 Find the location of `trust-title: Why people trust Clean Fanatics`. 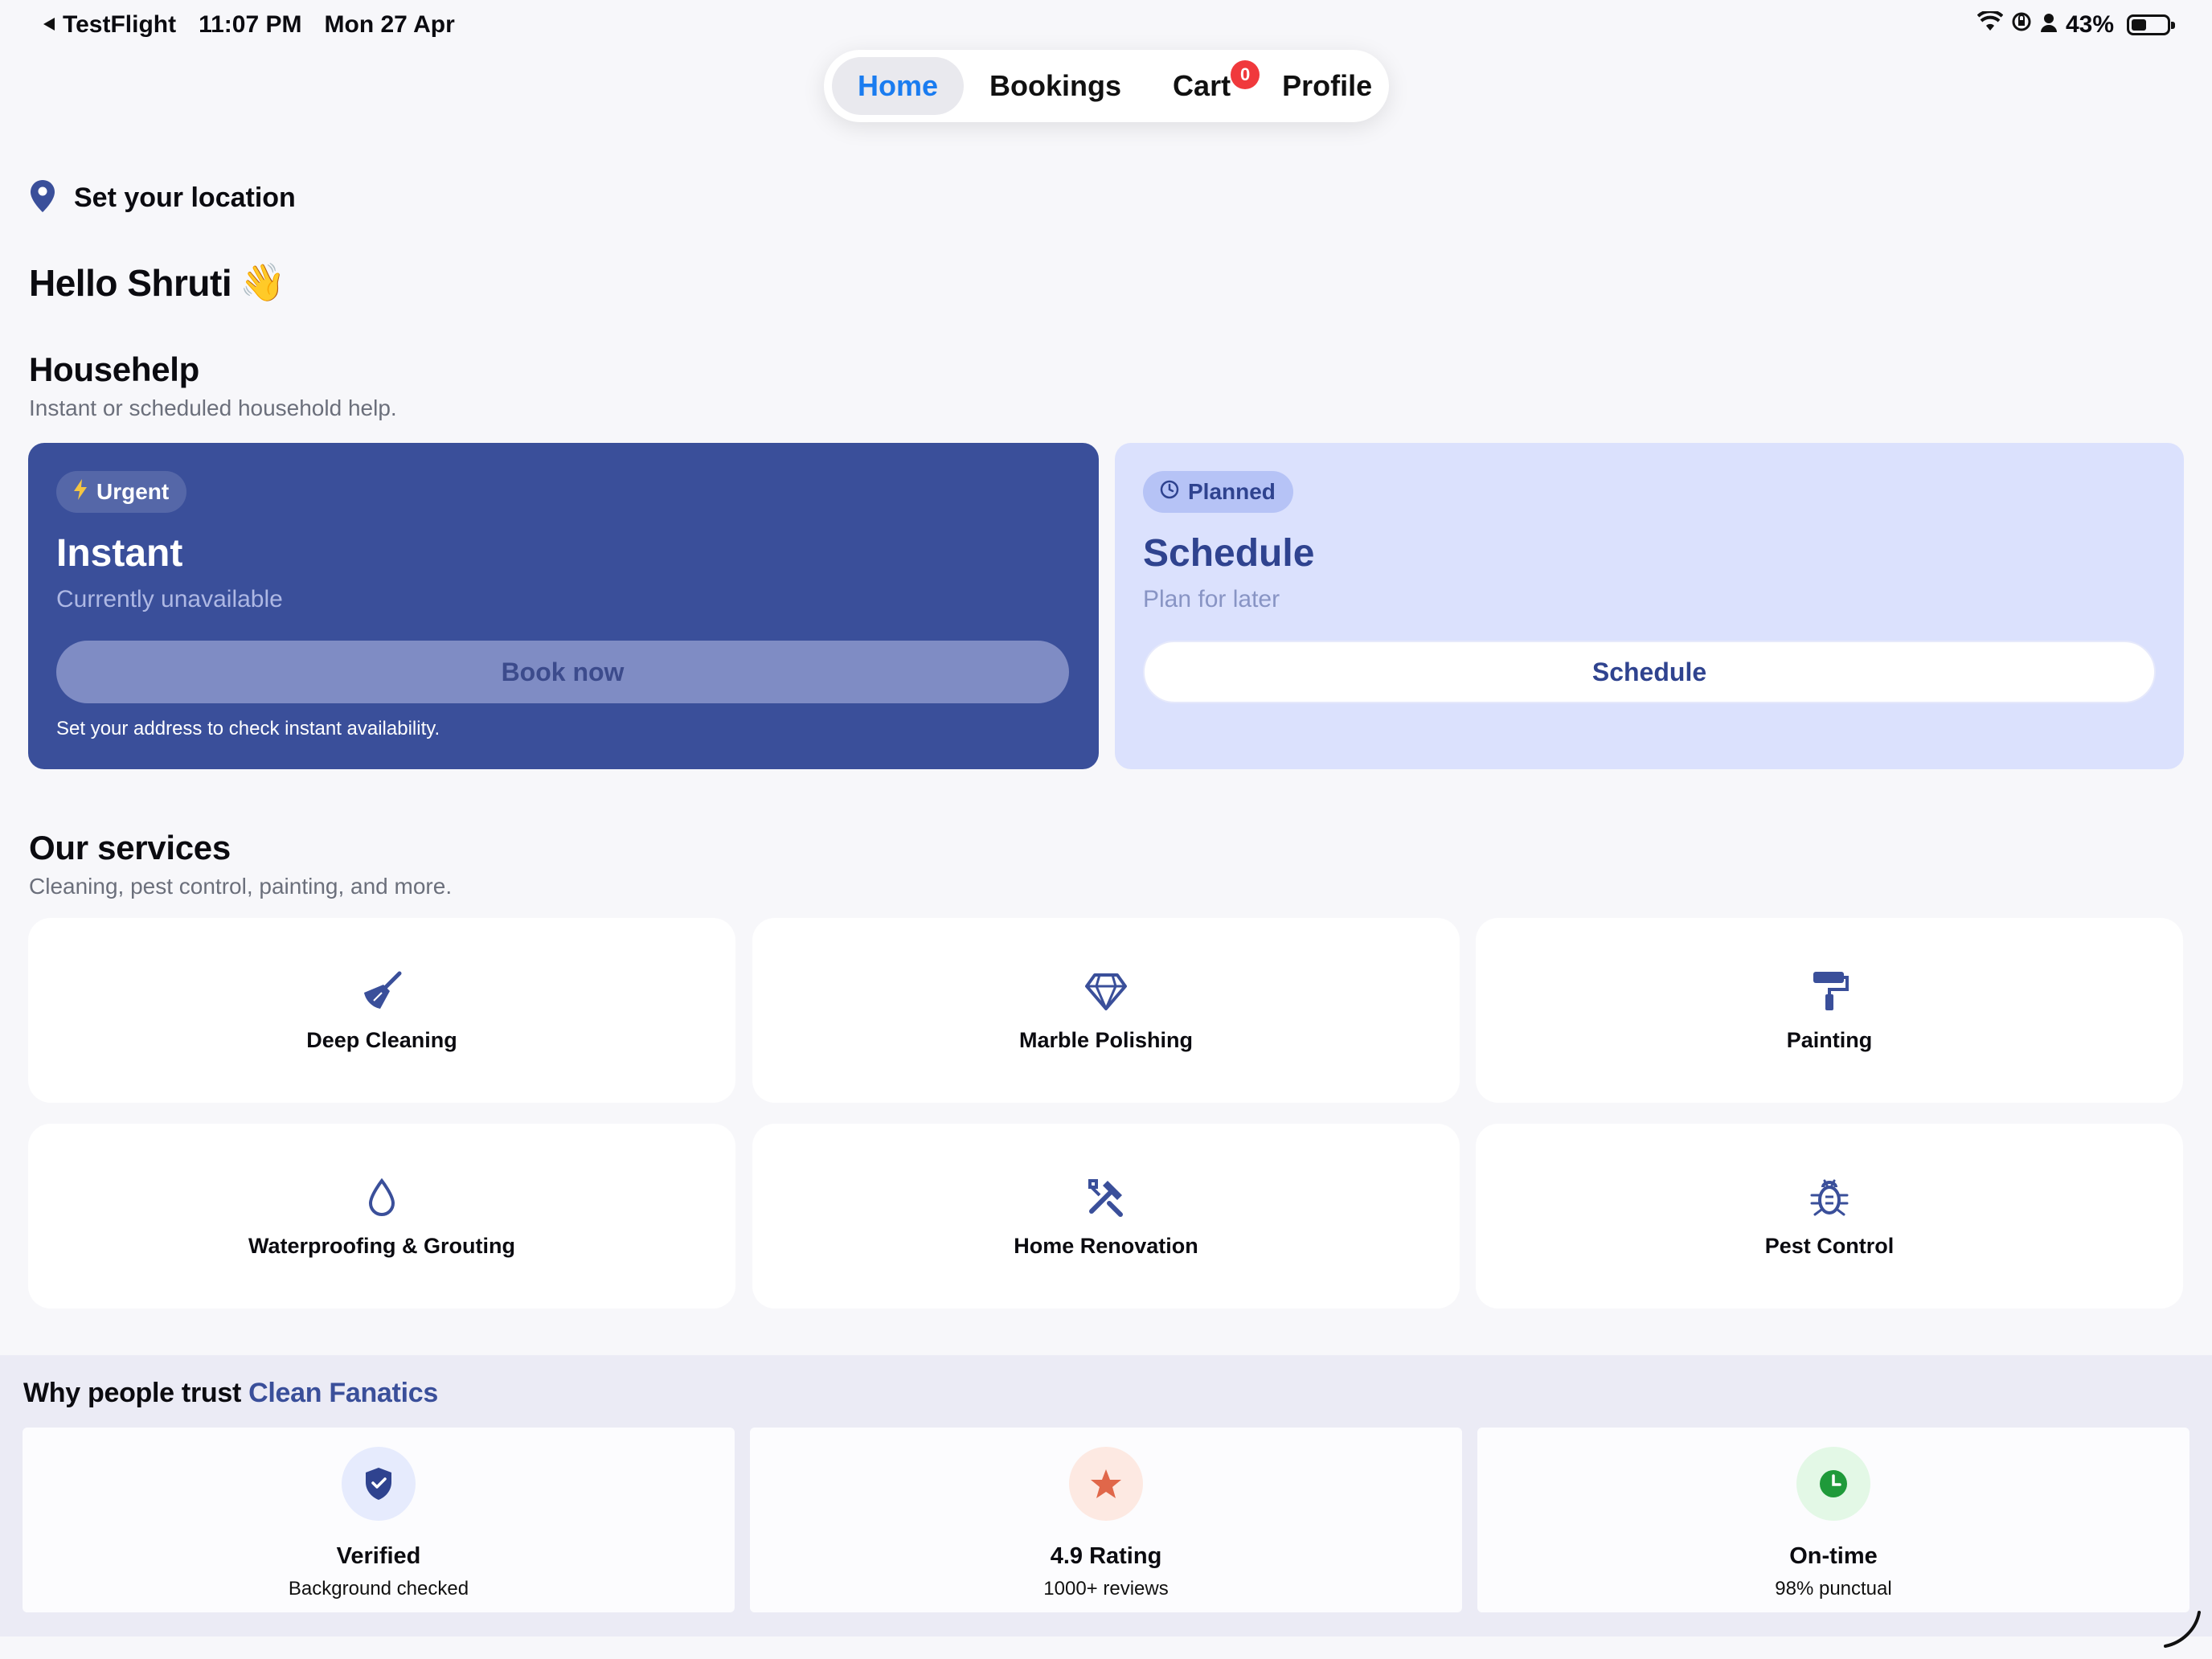

trust-title: Why people trust Clean Fanatics is located at coordinates (230, 1393).